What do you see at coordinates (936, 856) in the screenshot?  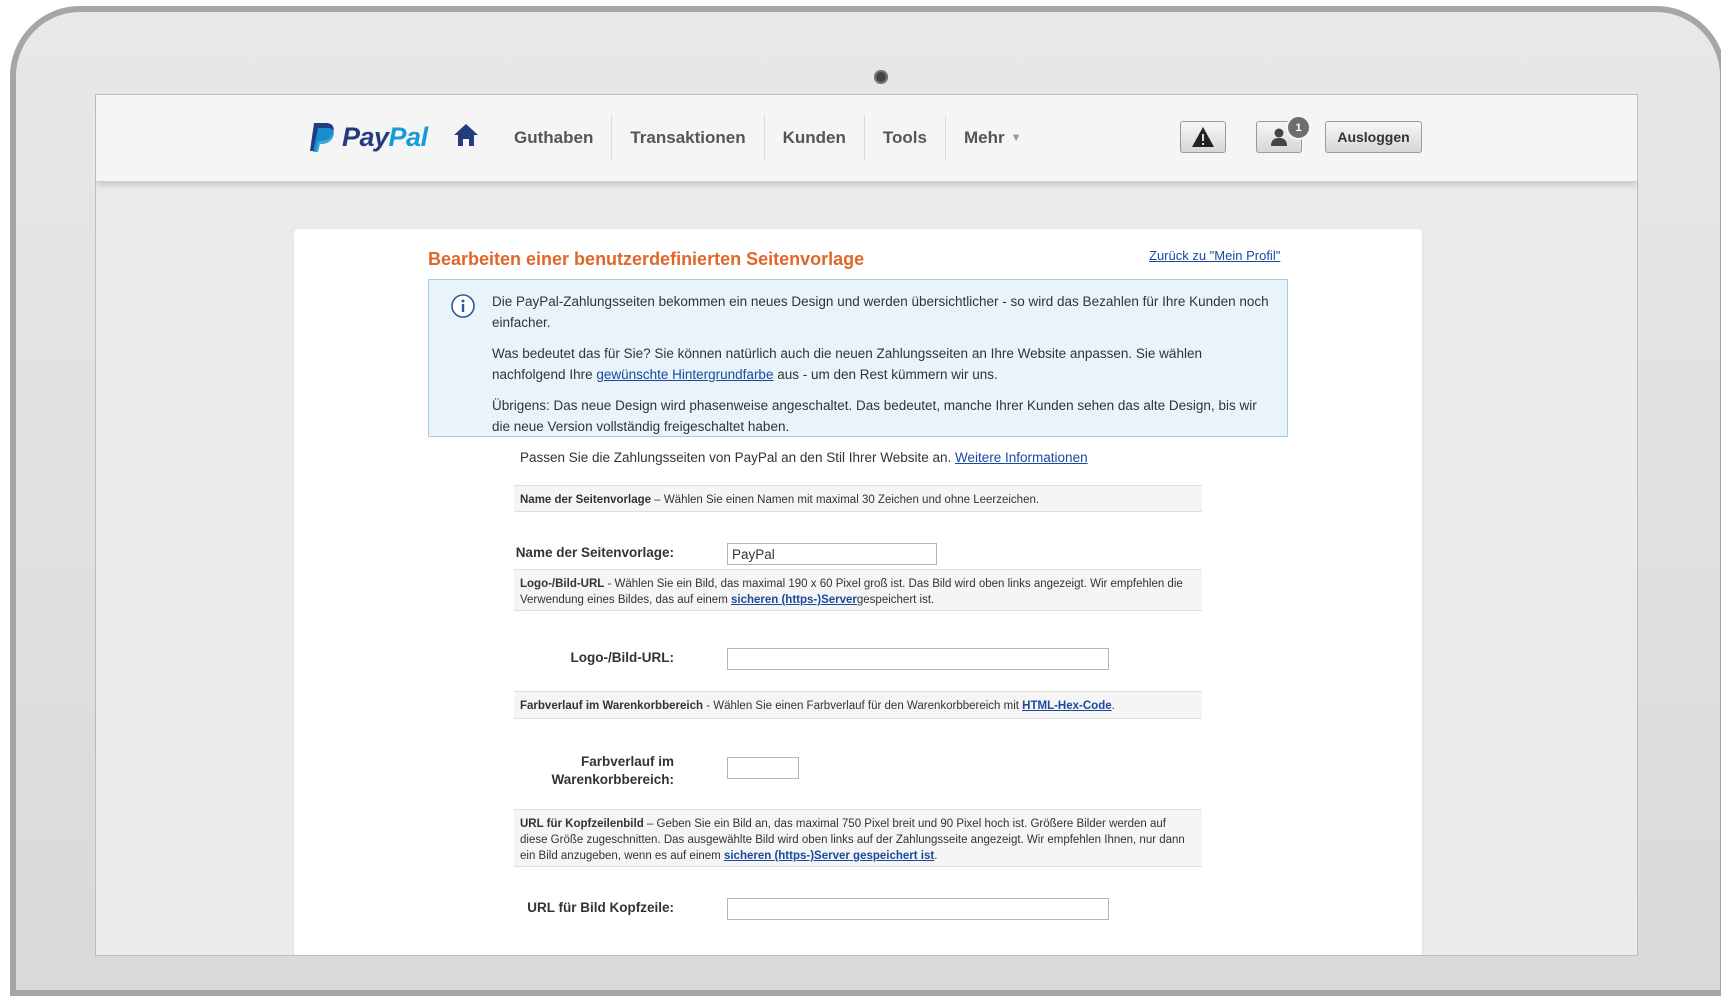 I see `section-header-desc-end: .` at bounding box center [936, 856].